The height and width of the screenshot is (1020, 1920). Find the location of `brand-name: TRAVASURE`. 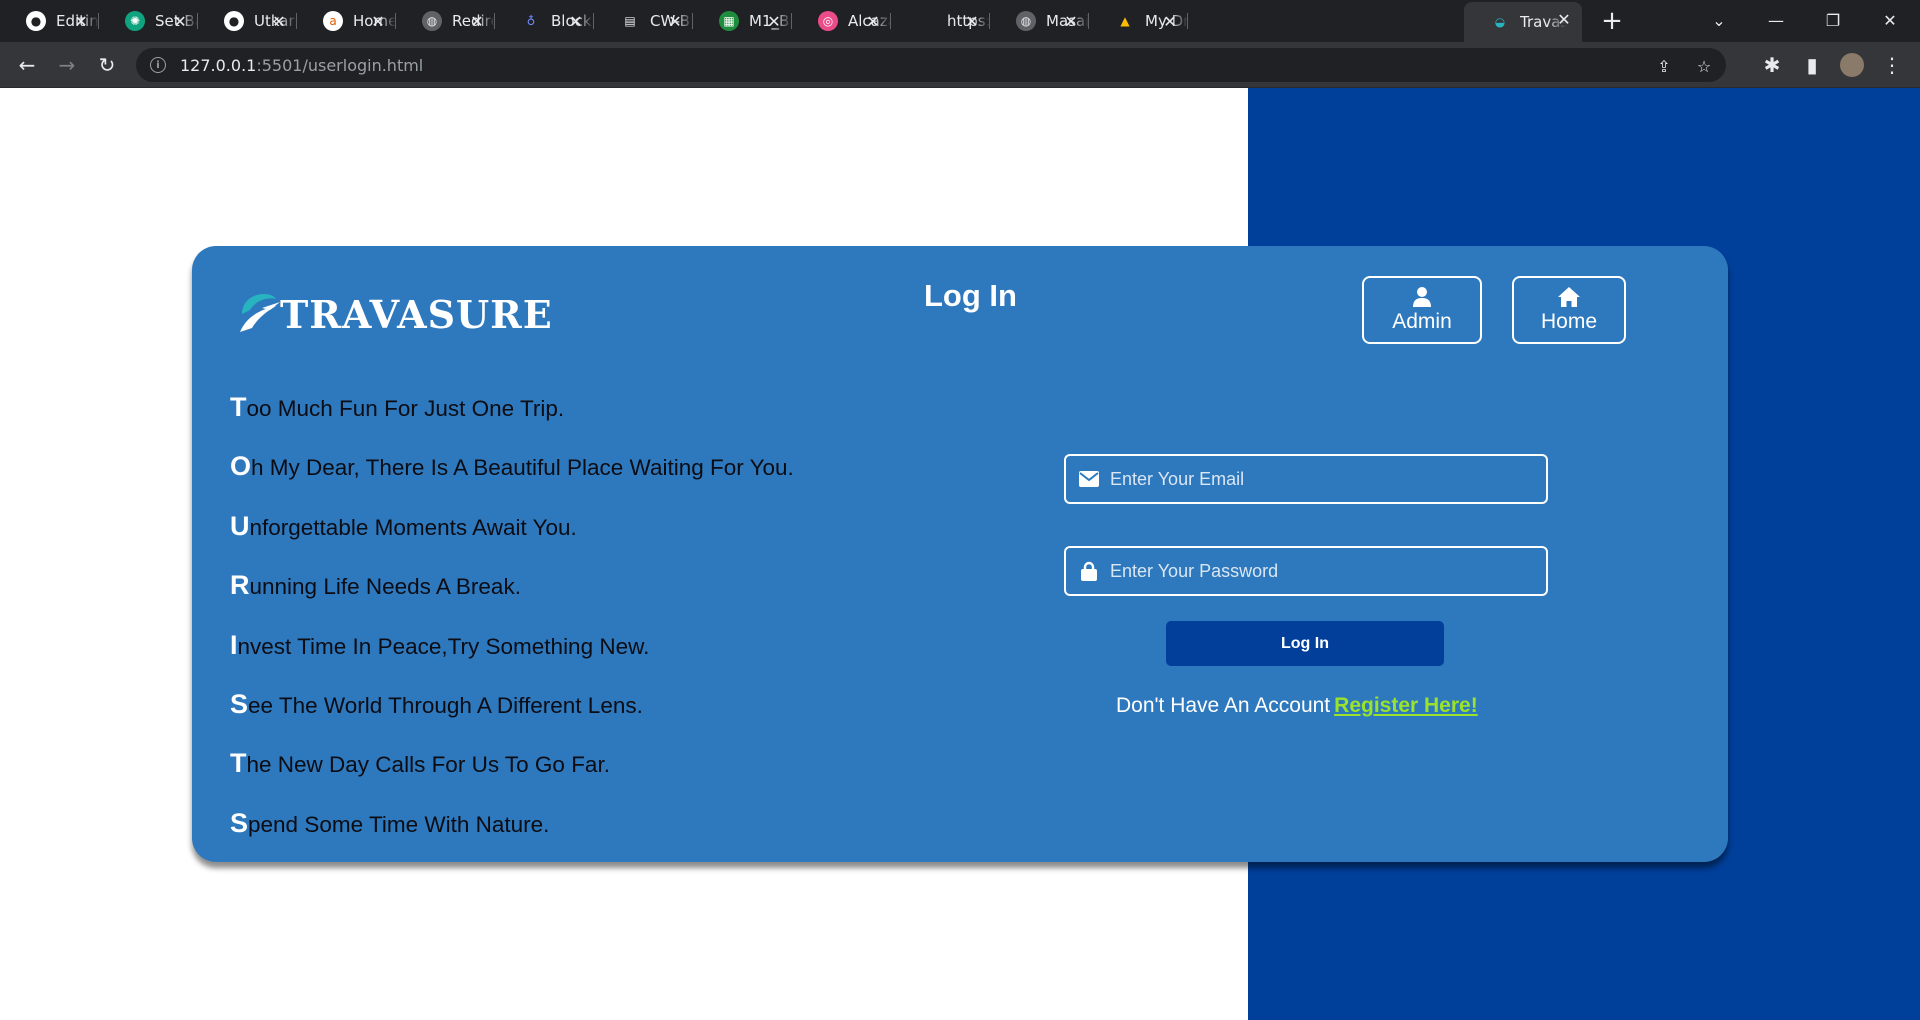

brand-name: TRAVASURE is located at coordinates (416, 314).